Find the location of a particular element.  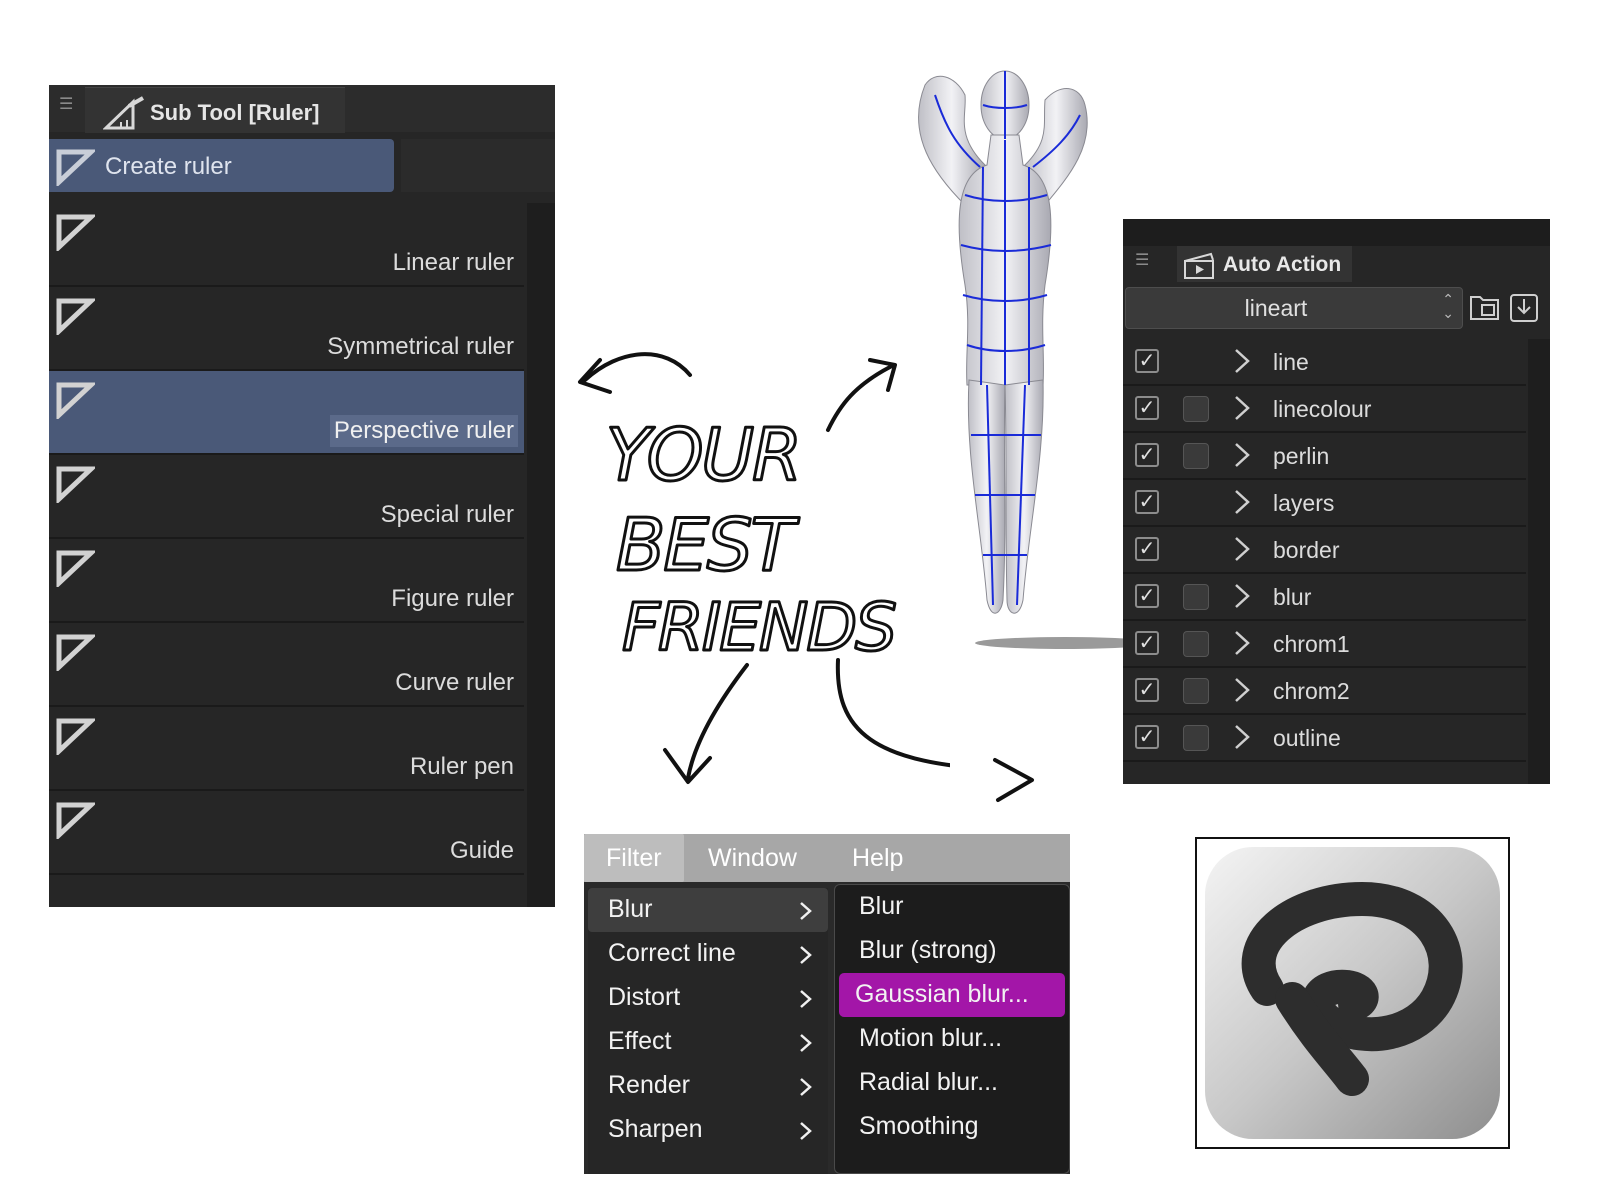

create-ruler-group: Create ruler is located at coordinates (221, 165).